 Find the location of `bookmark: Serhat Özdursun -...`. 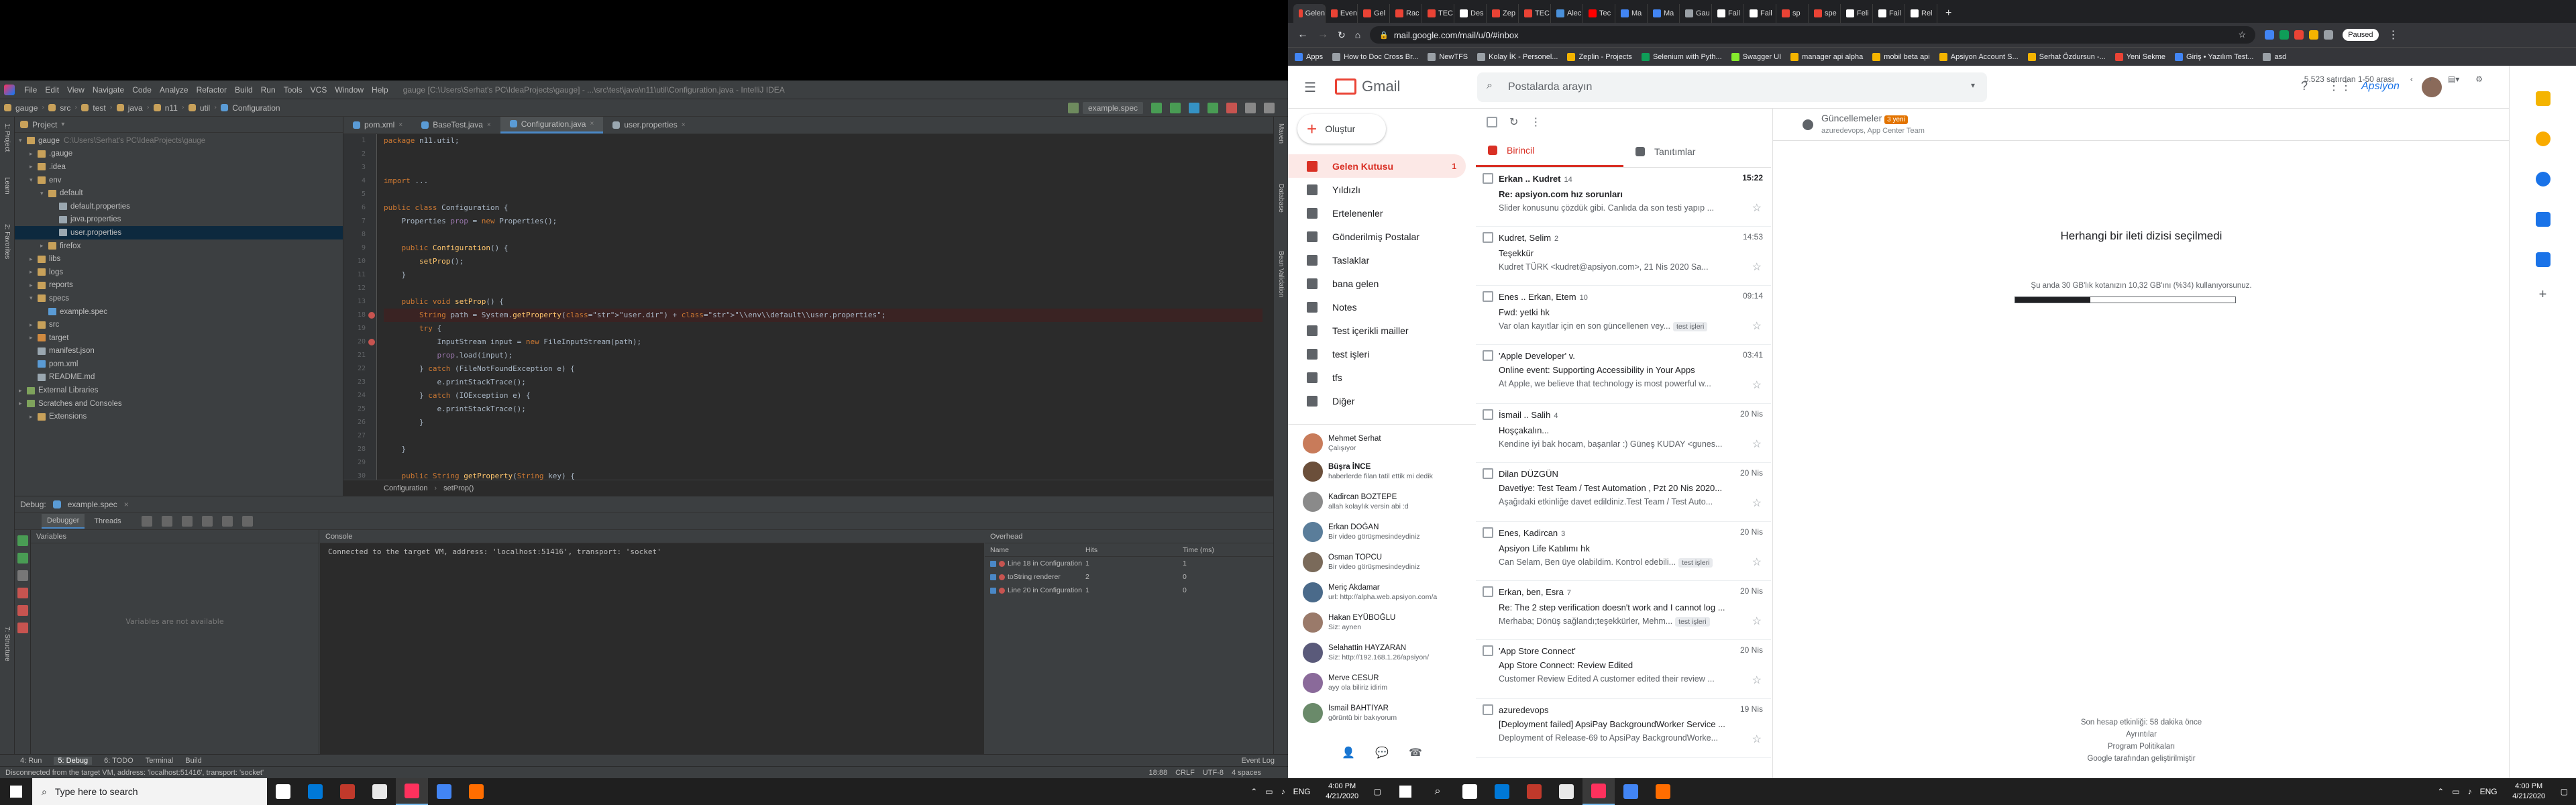

bookmark: Serhat Özdursun -... is located at coordinates (2066, 56).